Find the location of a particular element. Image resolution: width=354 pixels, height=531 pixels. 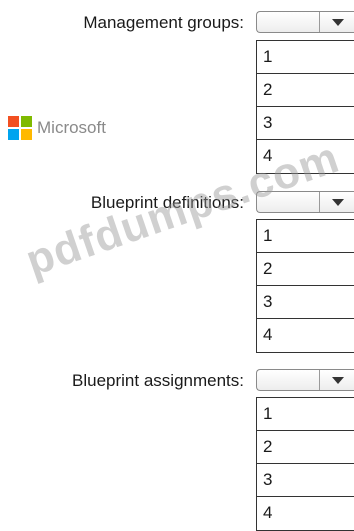

blueprint-assignments-option-4: 4 is located at coordinates (305, 513).